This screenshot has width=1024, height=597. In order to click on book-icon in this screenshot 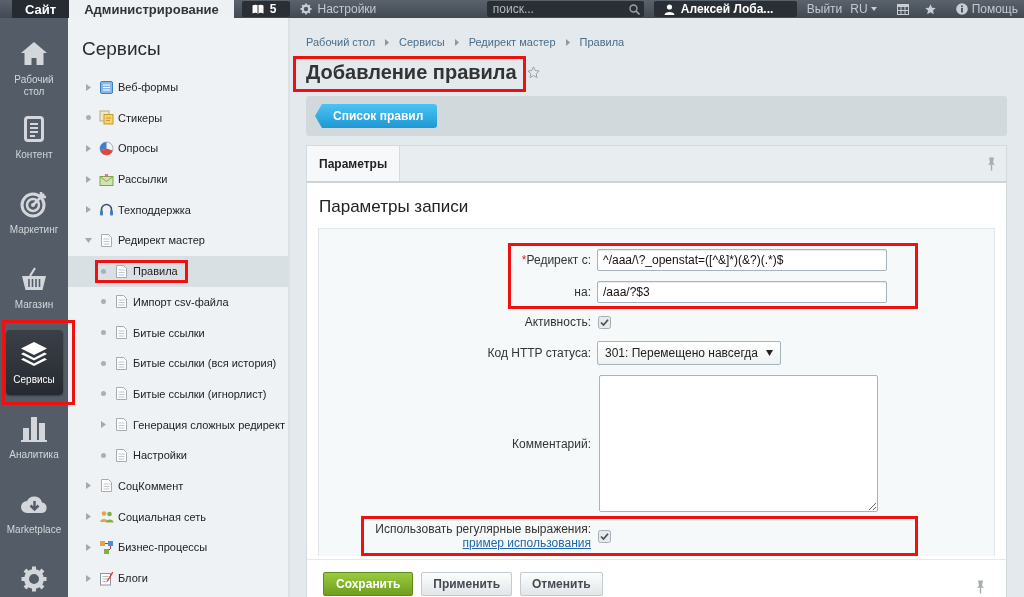, I will do `click(257, 9)`.